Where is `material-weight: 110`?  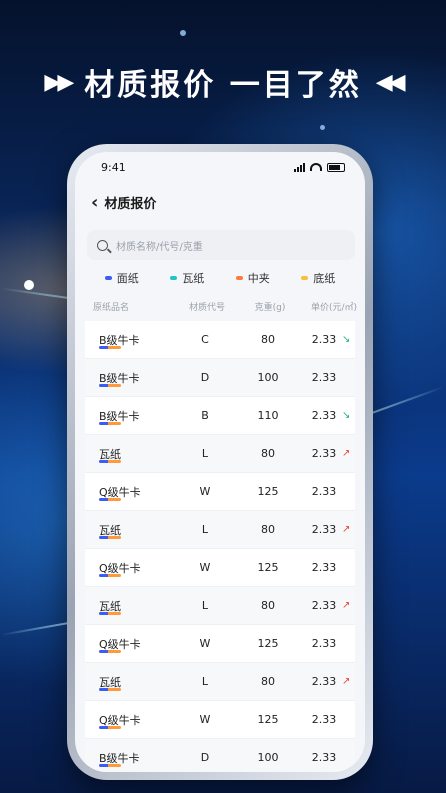
material-weight: 110 is located at coordinates (268, 415).